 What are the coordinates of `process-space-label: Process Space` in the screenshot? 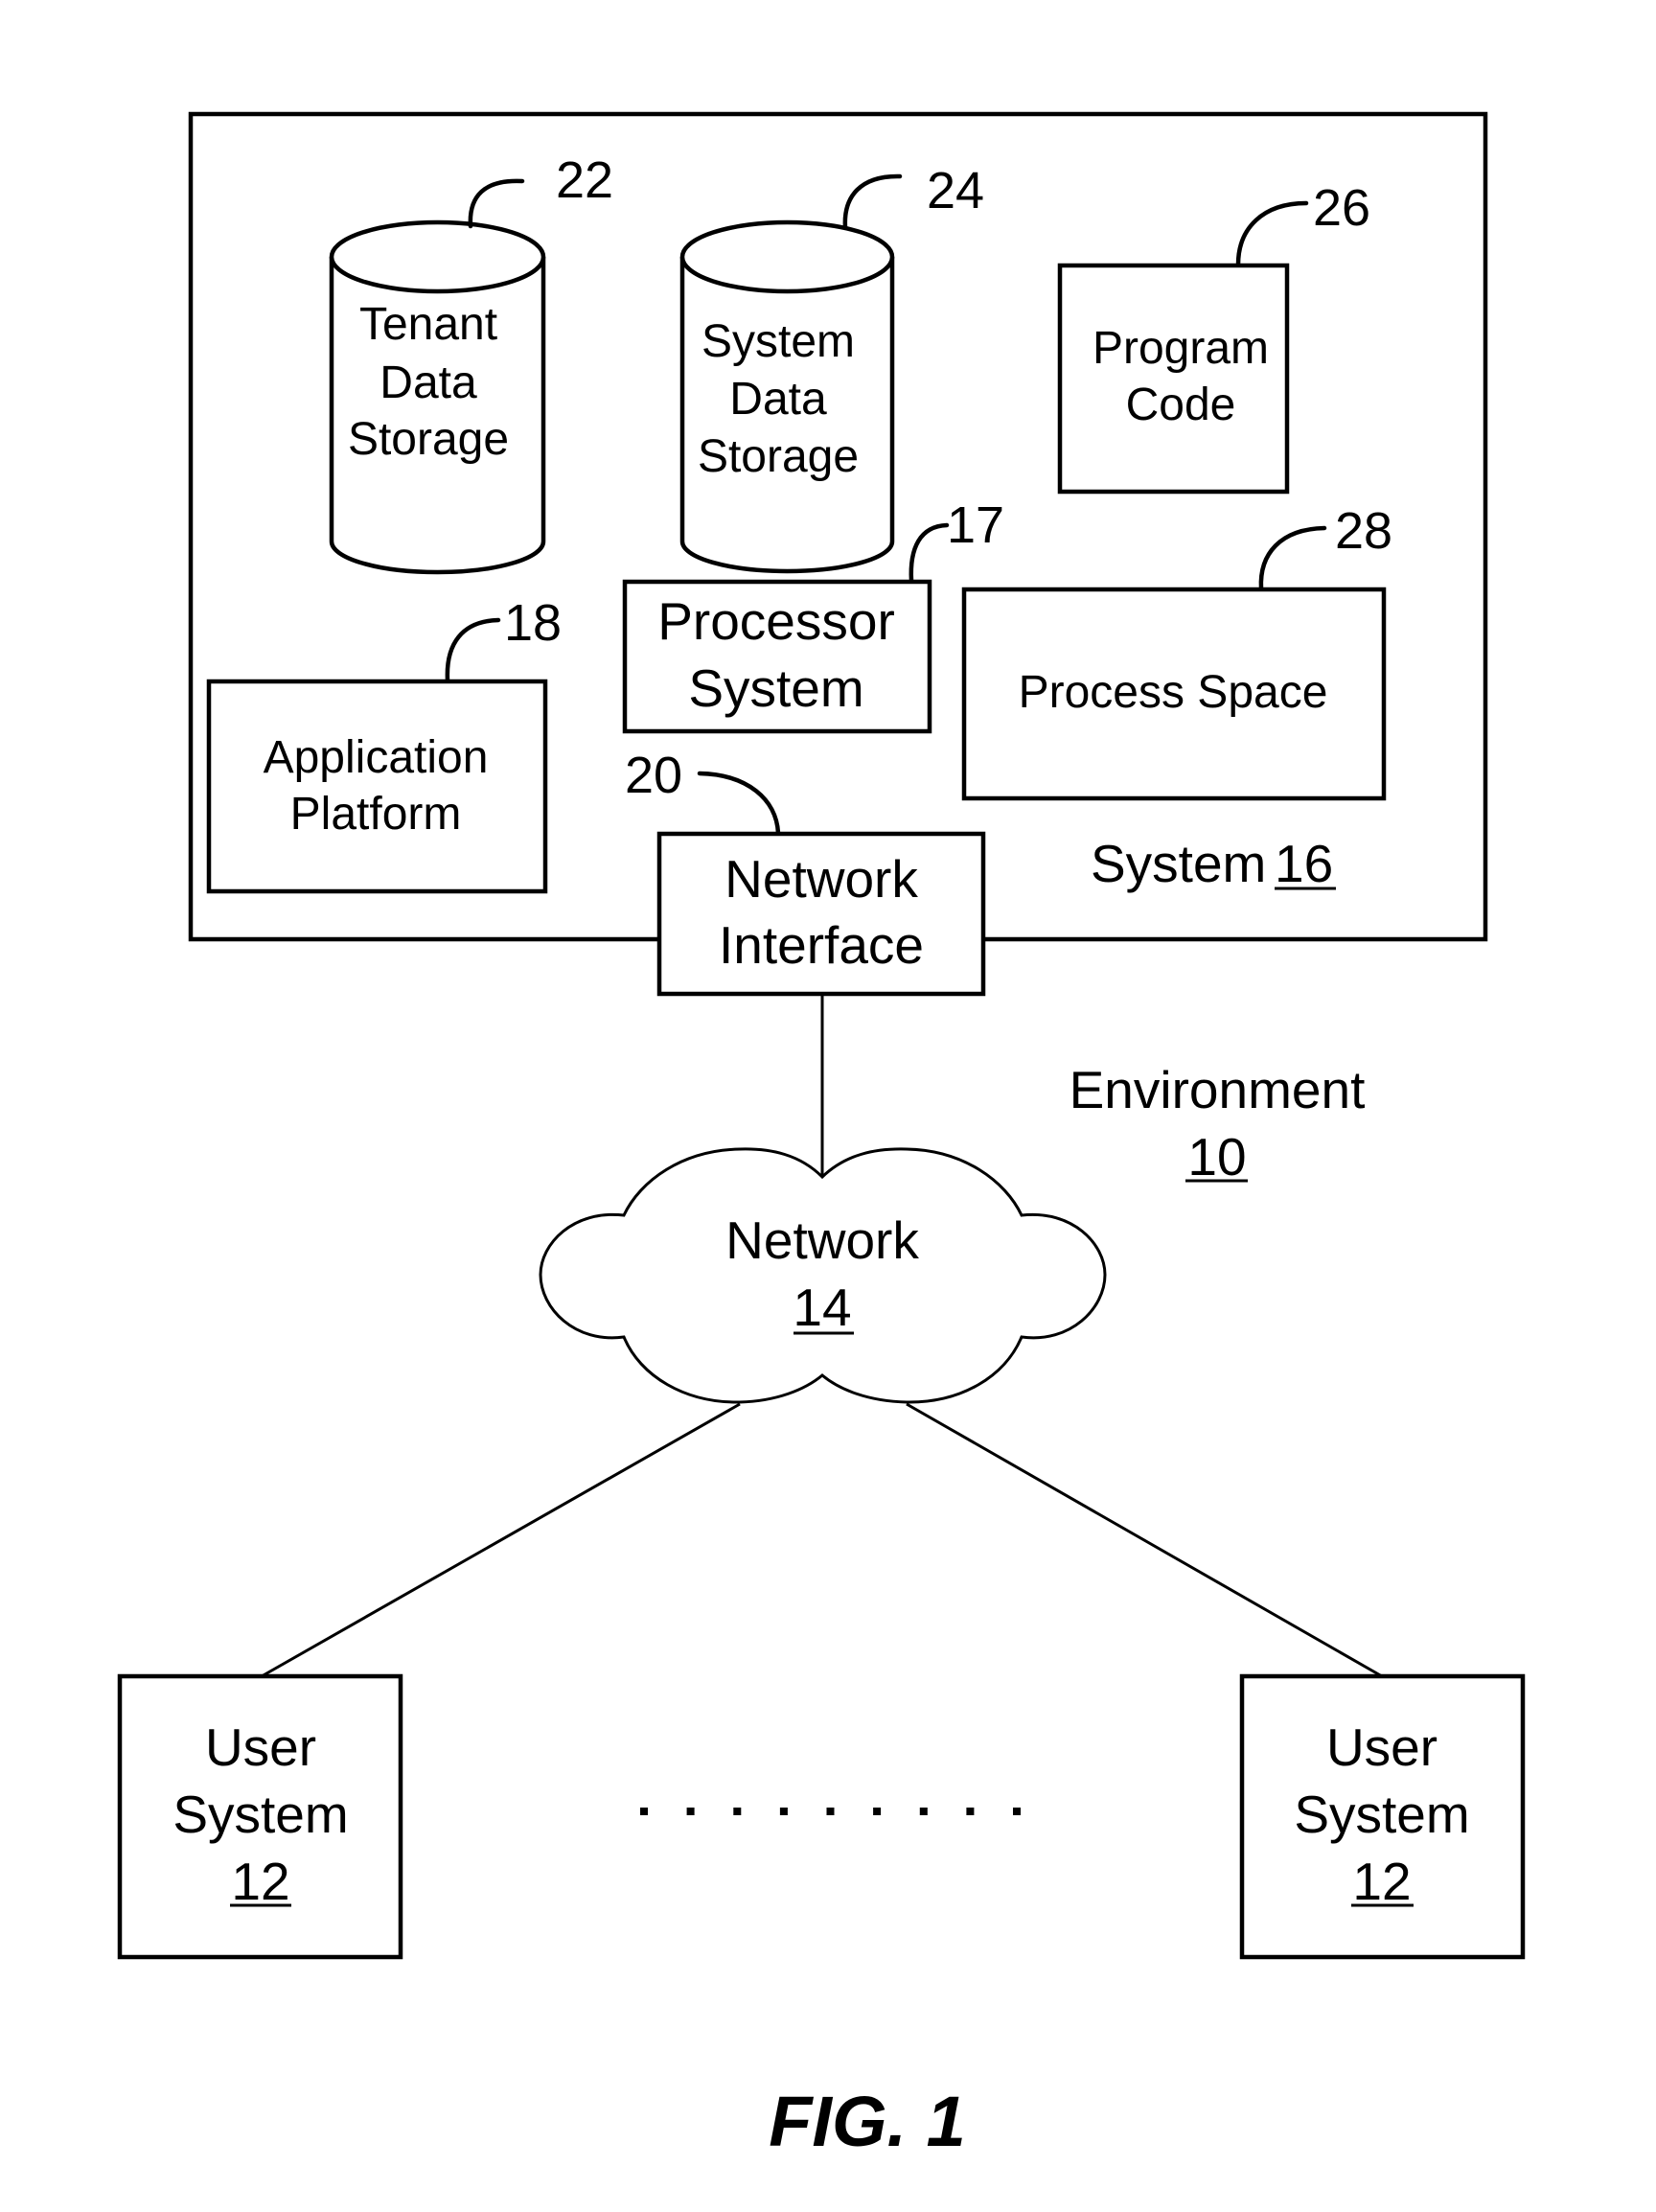 It's located at (1173, 693).